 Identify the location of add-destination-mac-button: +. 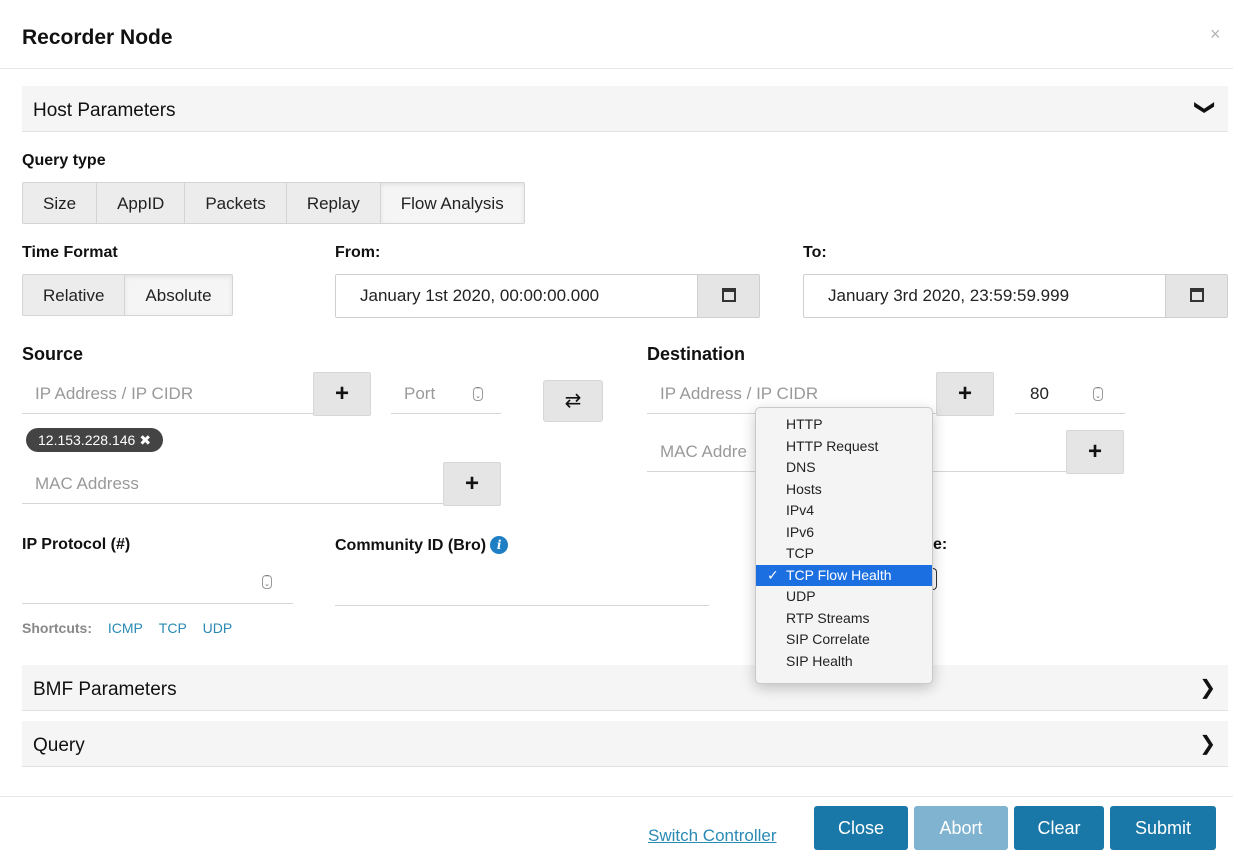
(1095, 452).